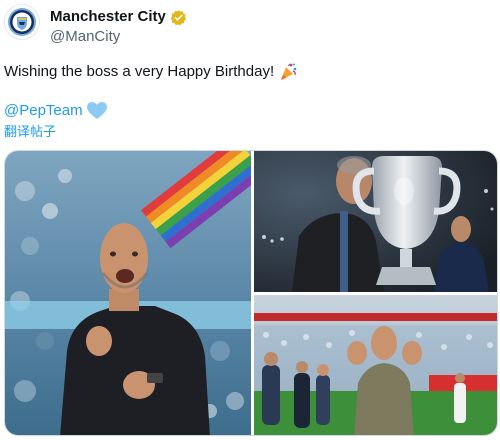 The height and width of the screenshot is (440, 500). What do you see at coordinates (96, 111) in the screenshot?
I see `light-blue-heart-icon` at bounding box center [96, 111].